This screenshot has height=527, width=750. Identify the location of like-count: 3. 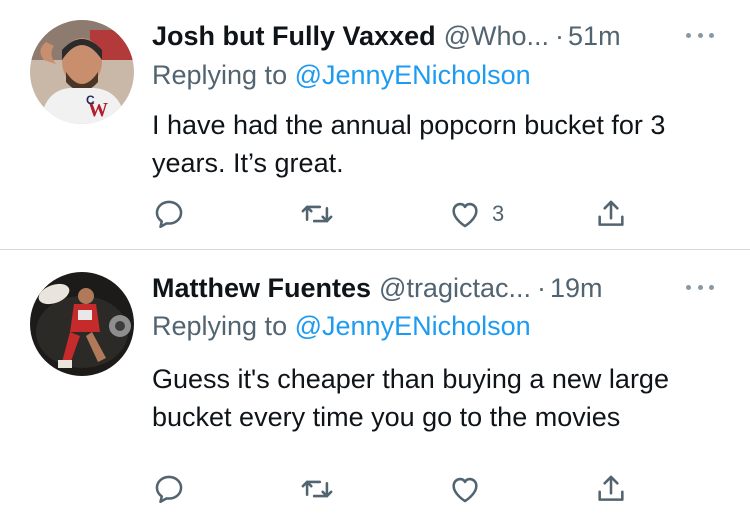
(498, 213).